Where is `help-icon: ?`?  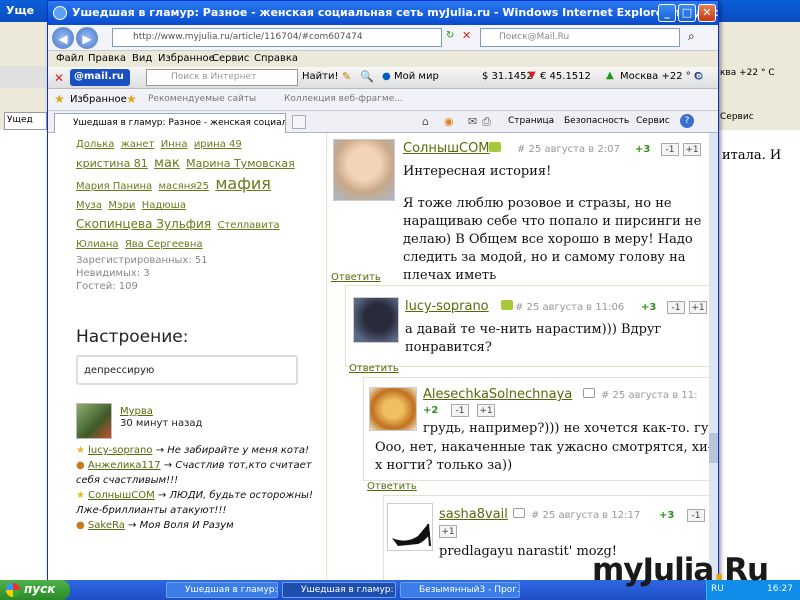
help-icon: ? is located at coordinates (687, 121).